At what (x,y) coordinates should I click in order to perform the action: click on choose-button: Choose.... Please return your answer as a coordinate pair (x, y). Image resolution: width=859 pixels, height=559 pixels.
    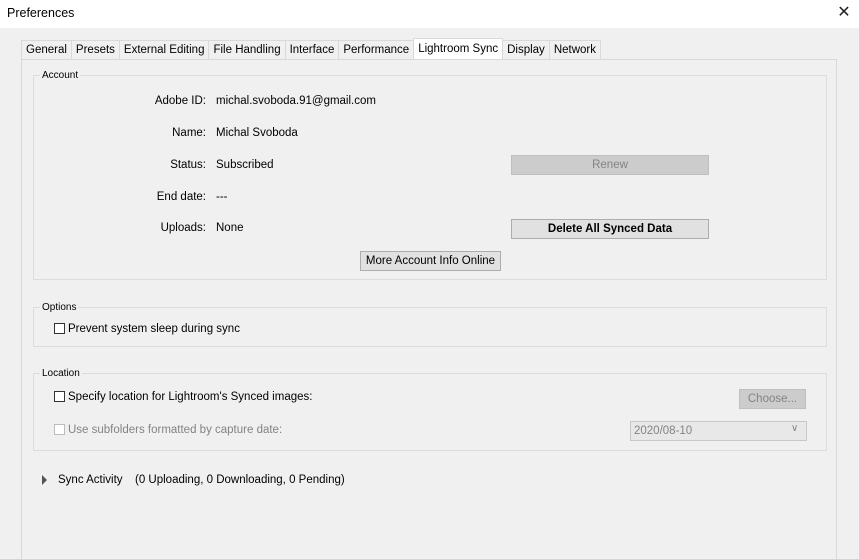
    Looking at the image, I should click on (772, 399).